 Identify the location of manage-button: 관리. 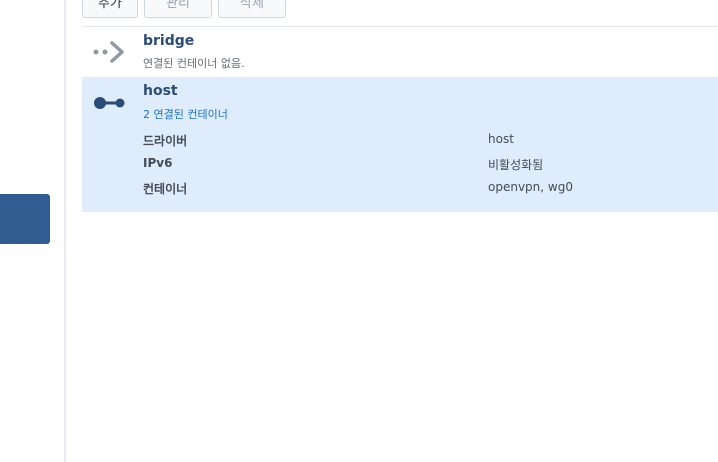
(178, 9).